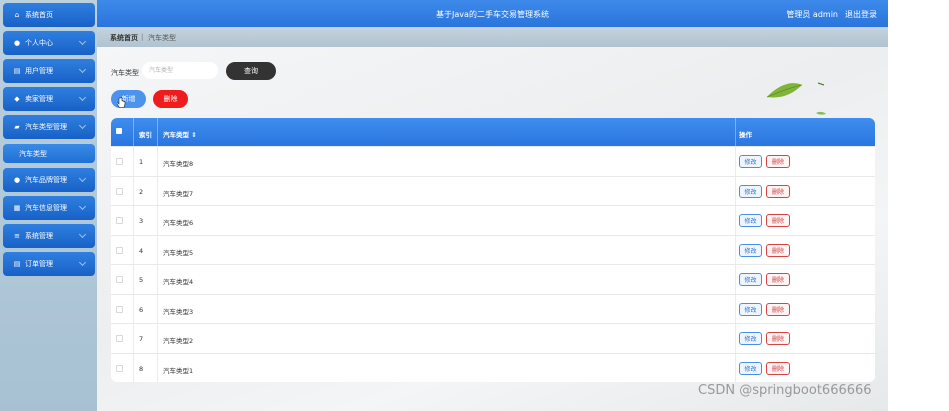  Describe the element at coordinates (178, 223) in the screenshot. I see `row-car-type: 汽车类型6` at that location.